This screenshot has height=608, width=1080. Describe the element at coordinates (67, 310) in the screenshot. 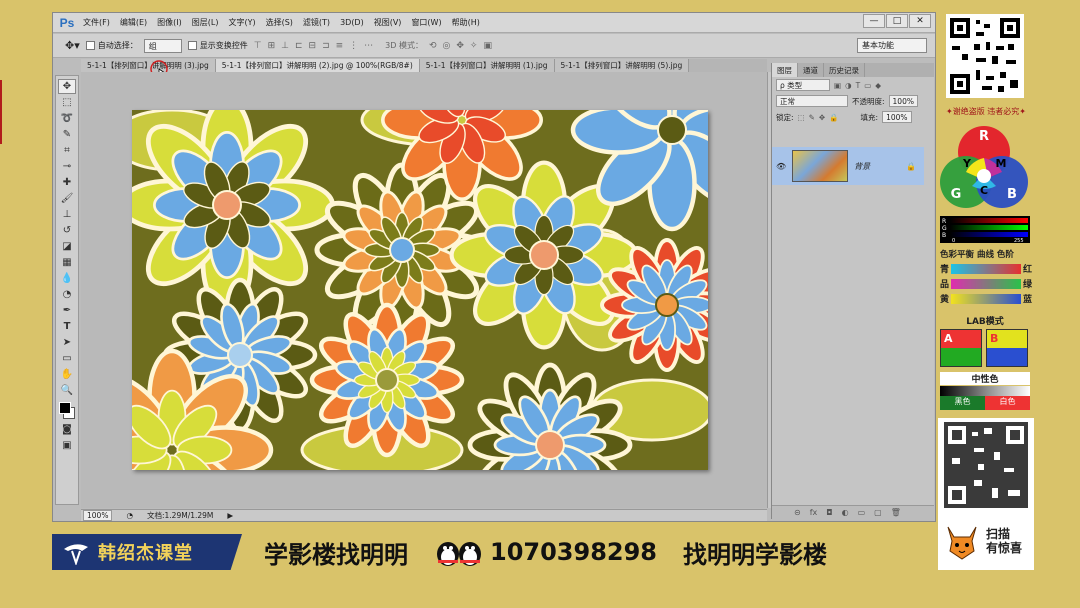

I see `pen-tool-icon: ✒` at that location.